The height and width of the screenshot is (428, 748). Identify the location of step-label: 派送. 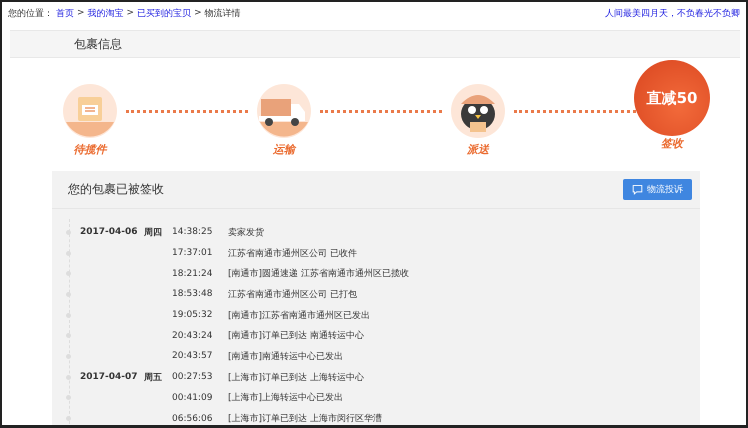
(478, 149).